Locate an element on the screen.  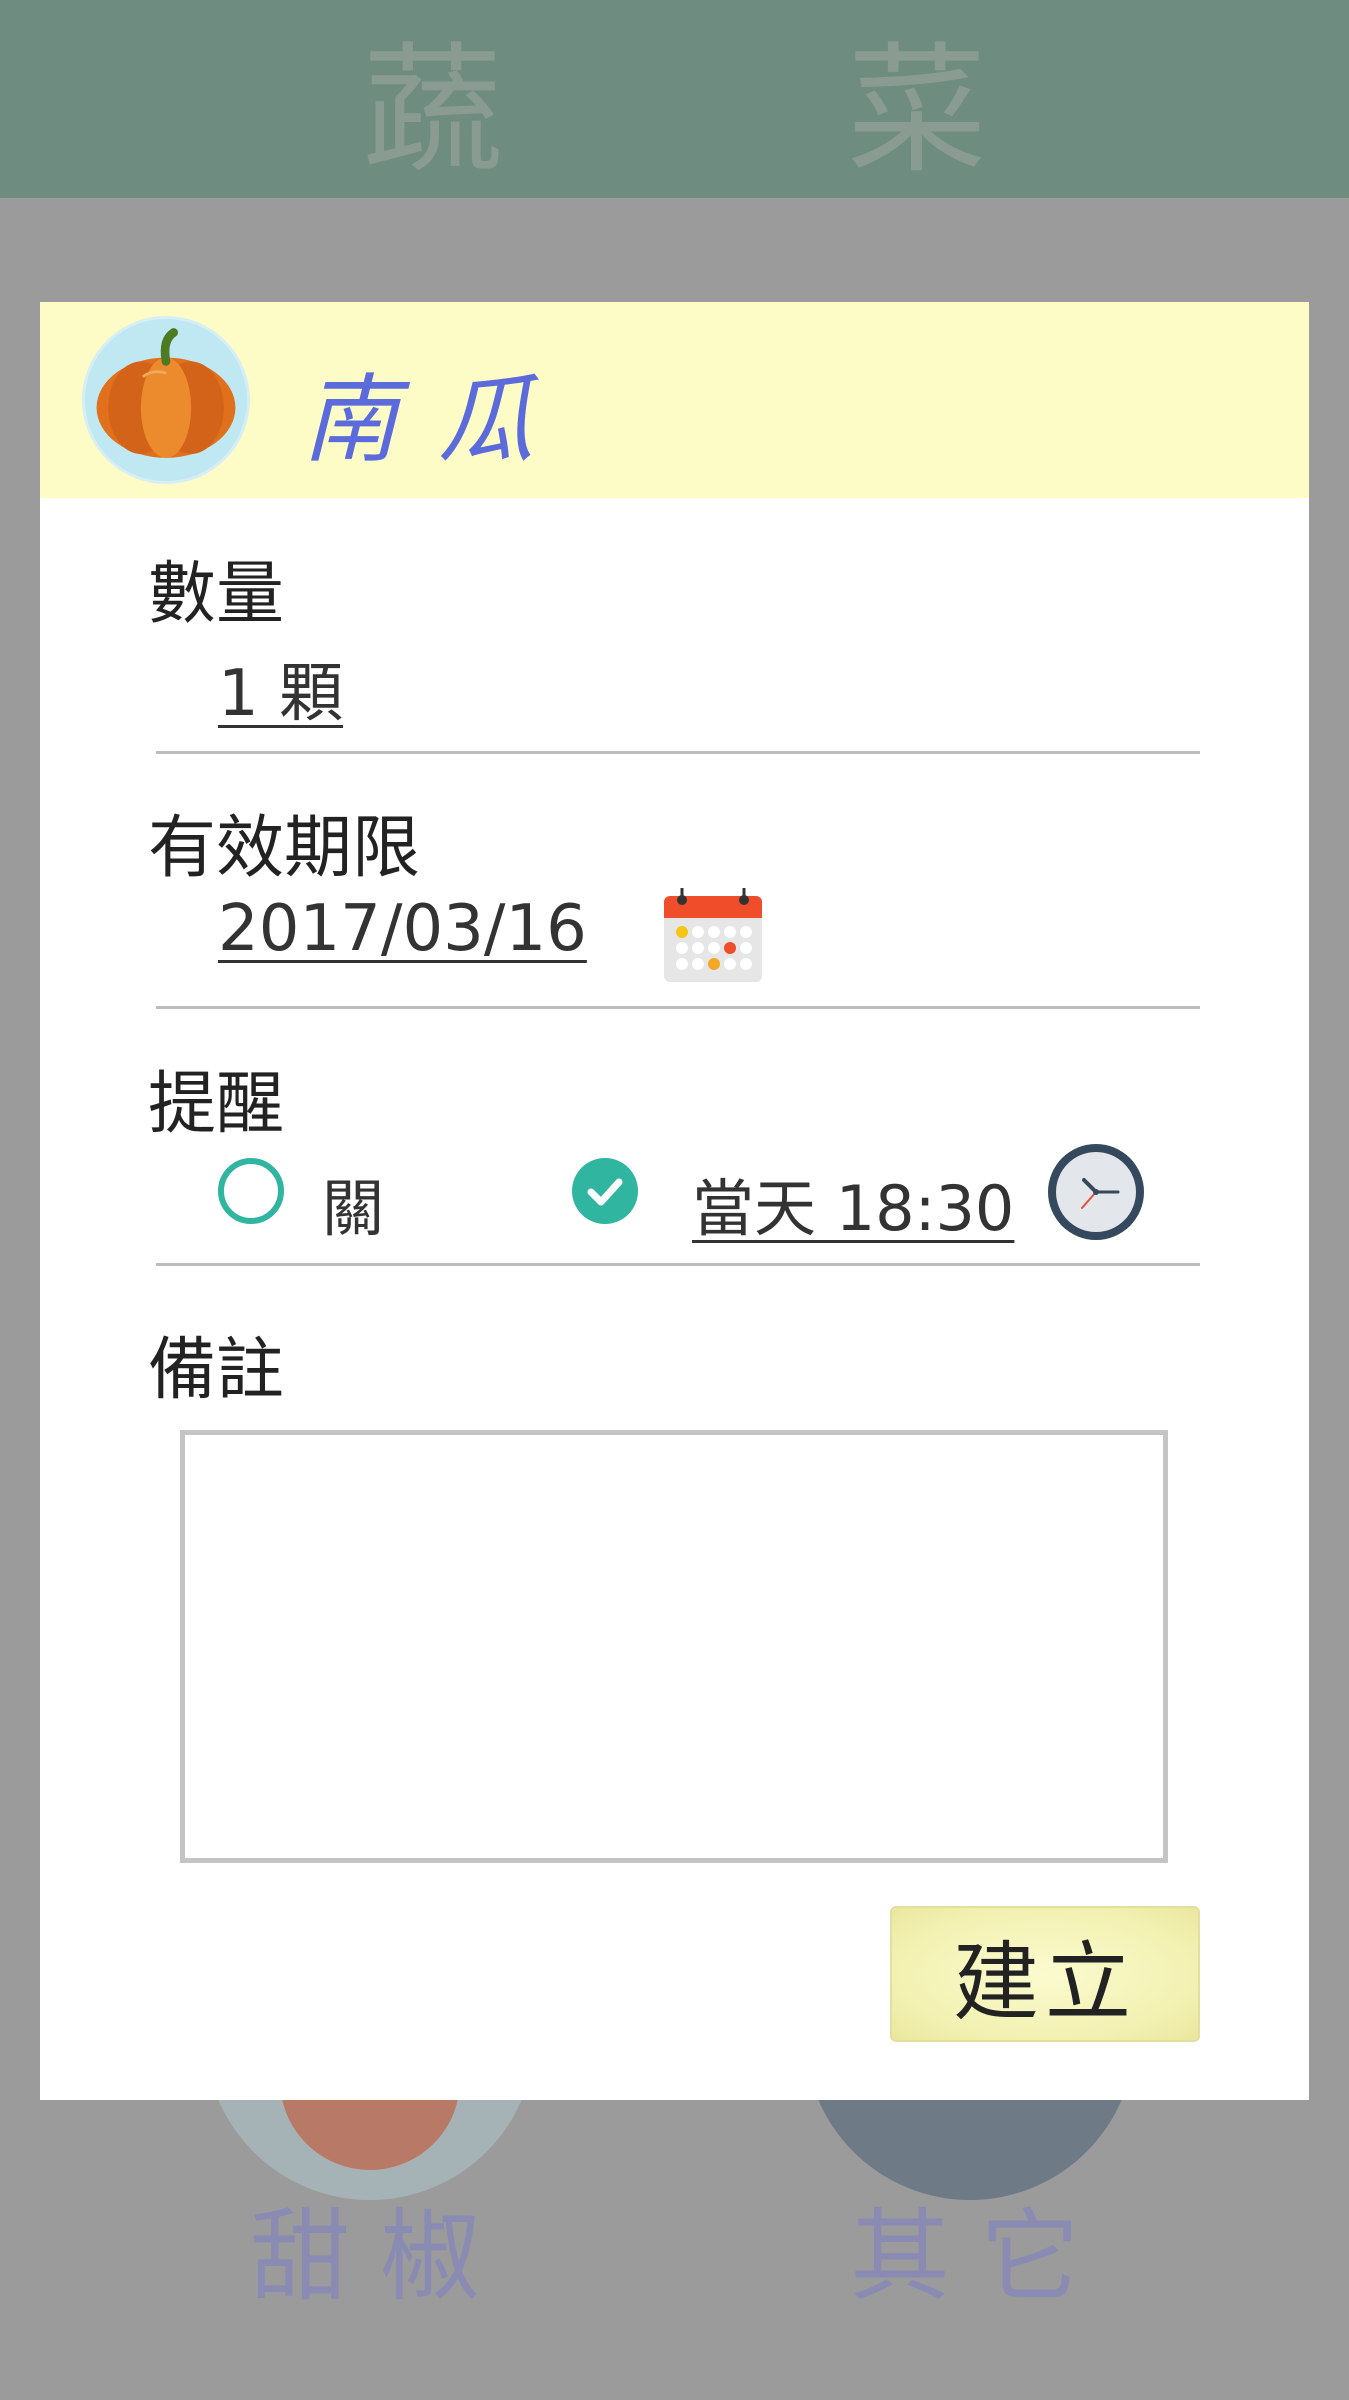
calendar-icon is located at coordinates (713, 935).